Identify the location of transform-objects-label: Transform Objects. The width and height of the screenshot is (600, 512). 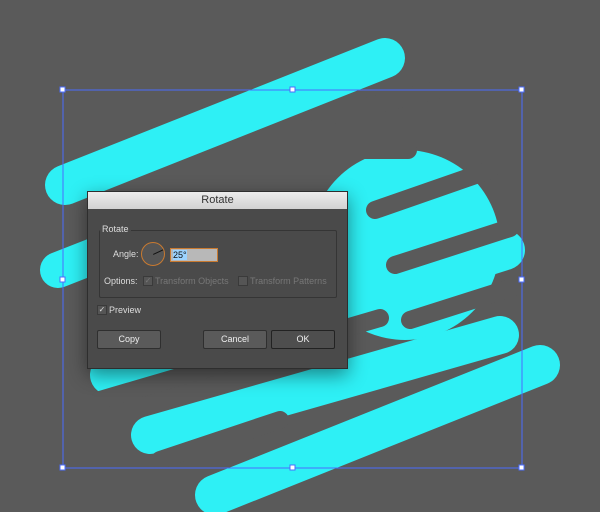
(192, 281).